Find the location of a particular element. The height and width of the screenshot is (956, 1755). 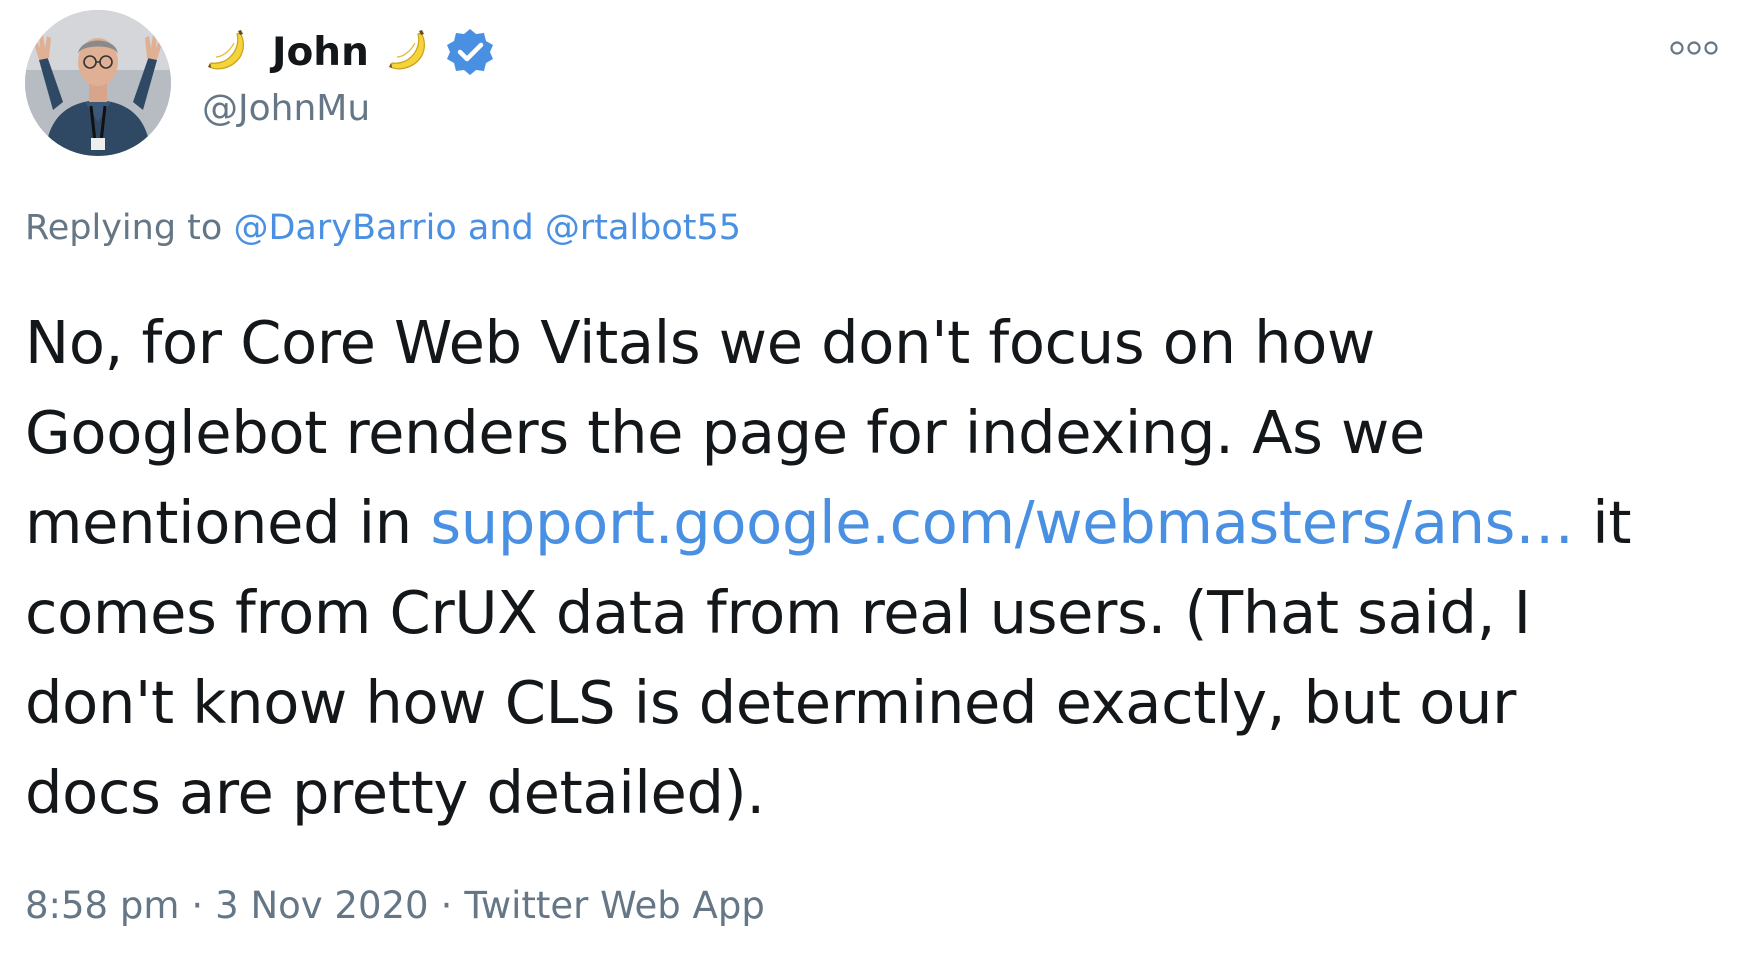

tweet-source: Twitter Web App is located at coordinates (614, 905).